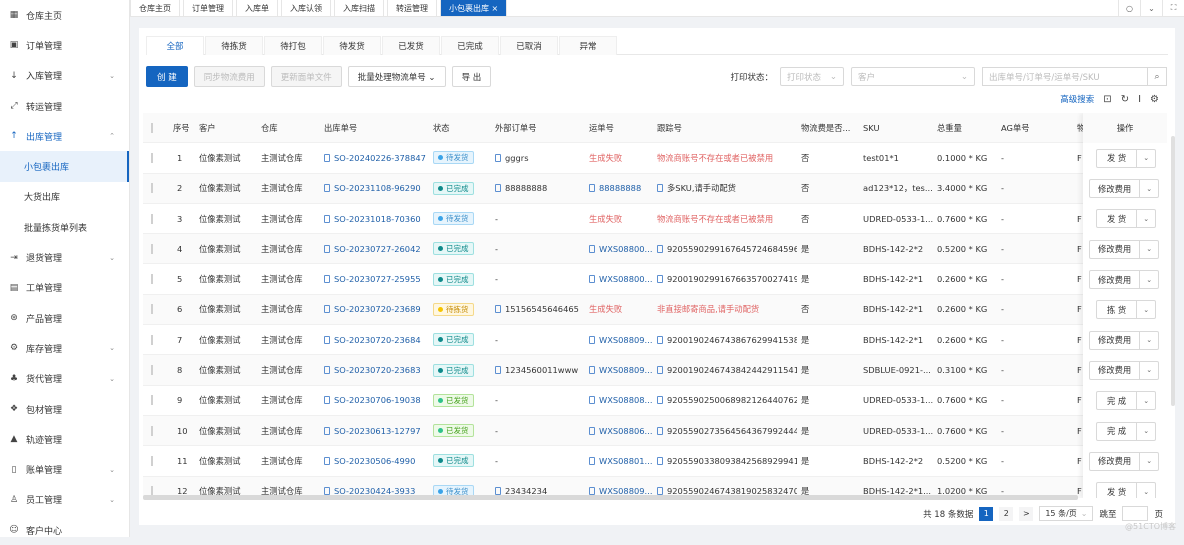  What do you see at coordinates (372, 219) in the screenshot?
I see `outbound-order-link: SO-20231018-70360` at bounding box center [372, 219].